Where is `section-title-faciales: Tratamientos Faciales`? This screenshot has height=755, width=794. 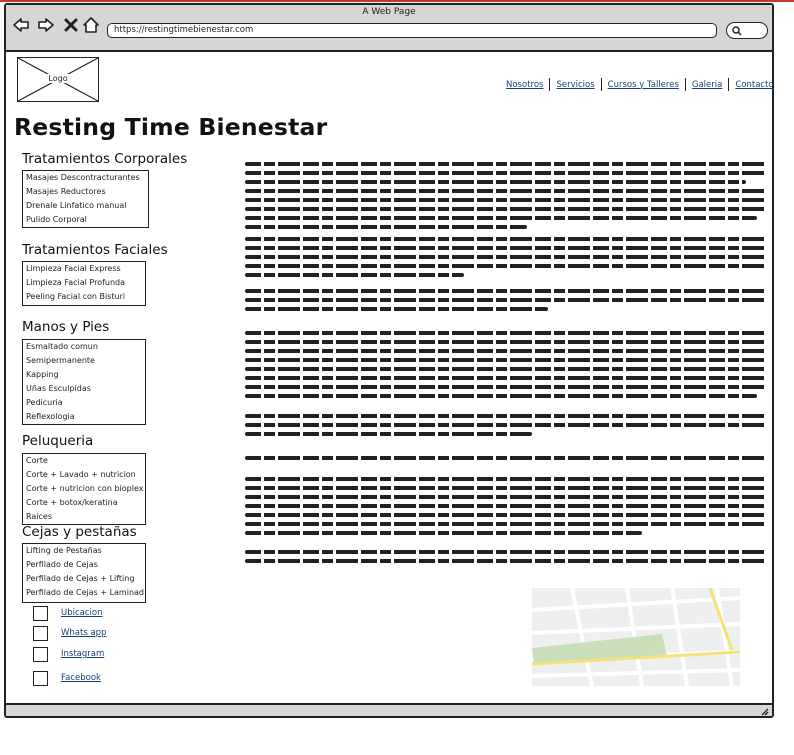
section-title-faciales: Tratamientos Faciales is located at coordinates (95, 250).